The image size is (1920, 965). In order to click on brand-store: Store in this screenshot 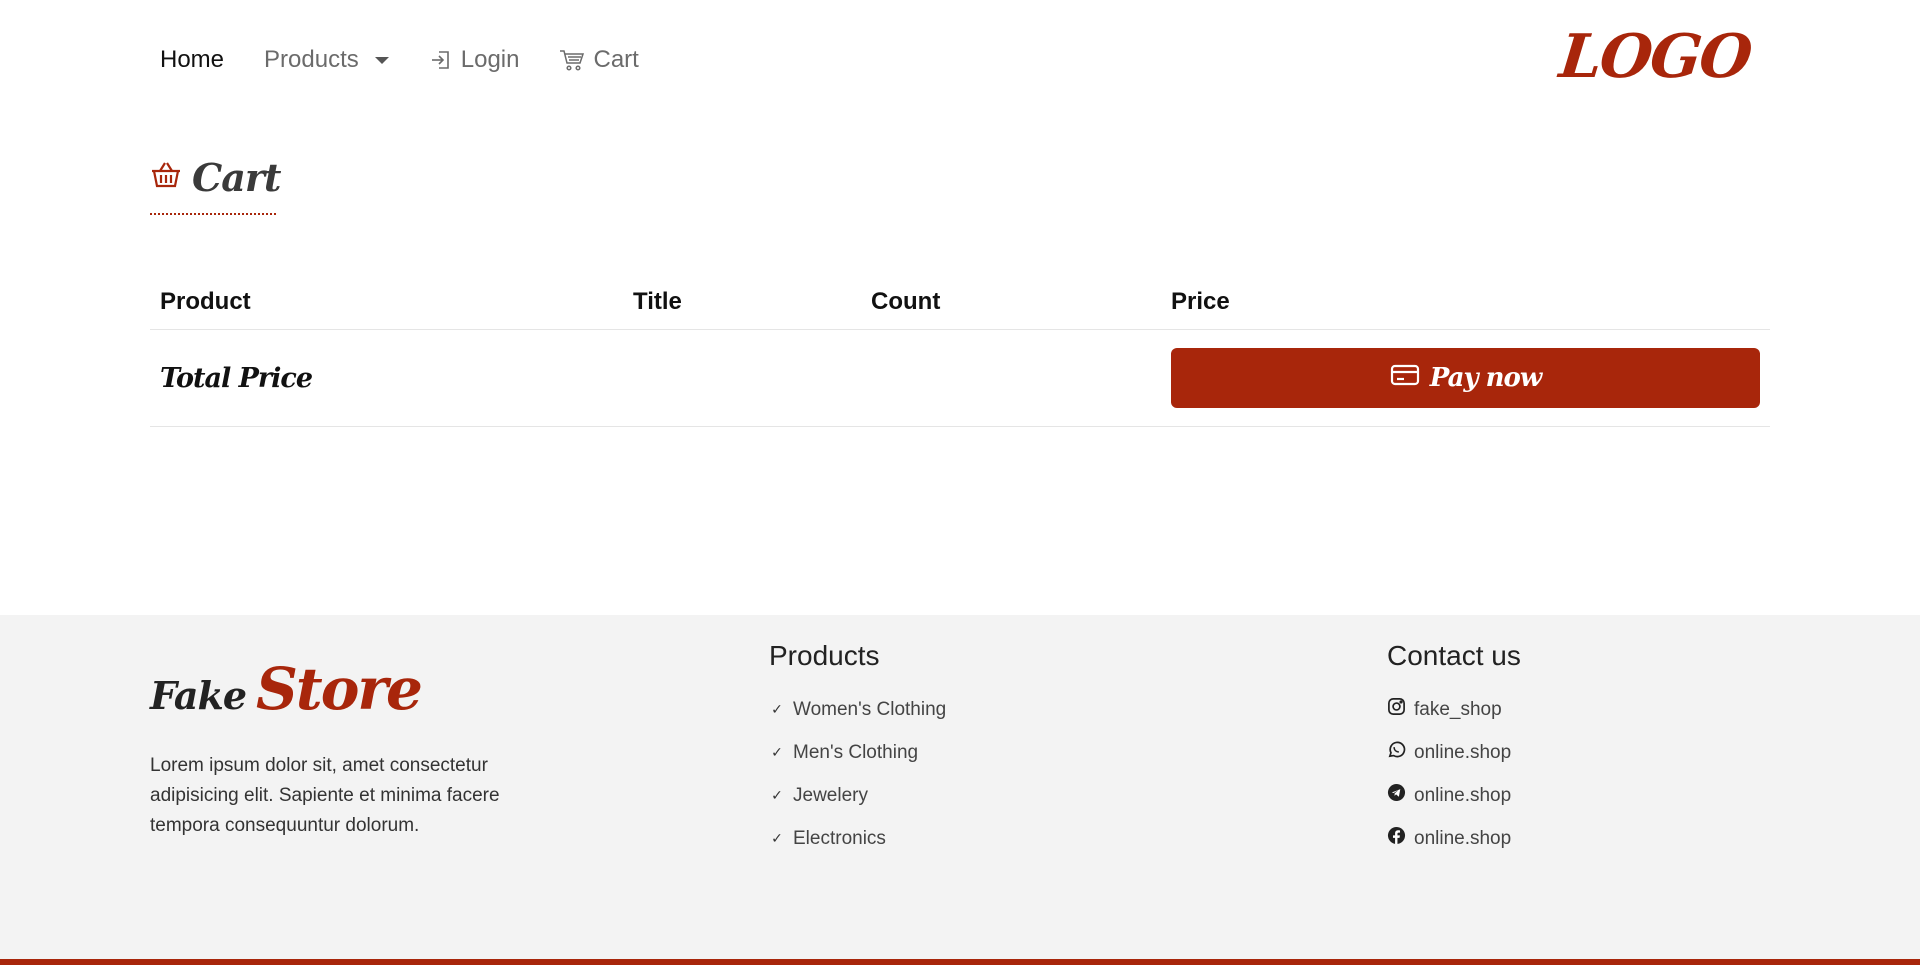, I will do `click(339, 689)`.